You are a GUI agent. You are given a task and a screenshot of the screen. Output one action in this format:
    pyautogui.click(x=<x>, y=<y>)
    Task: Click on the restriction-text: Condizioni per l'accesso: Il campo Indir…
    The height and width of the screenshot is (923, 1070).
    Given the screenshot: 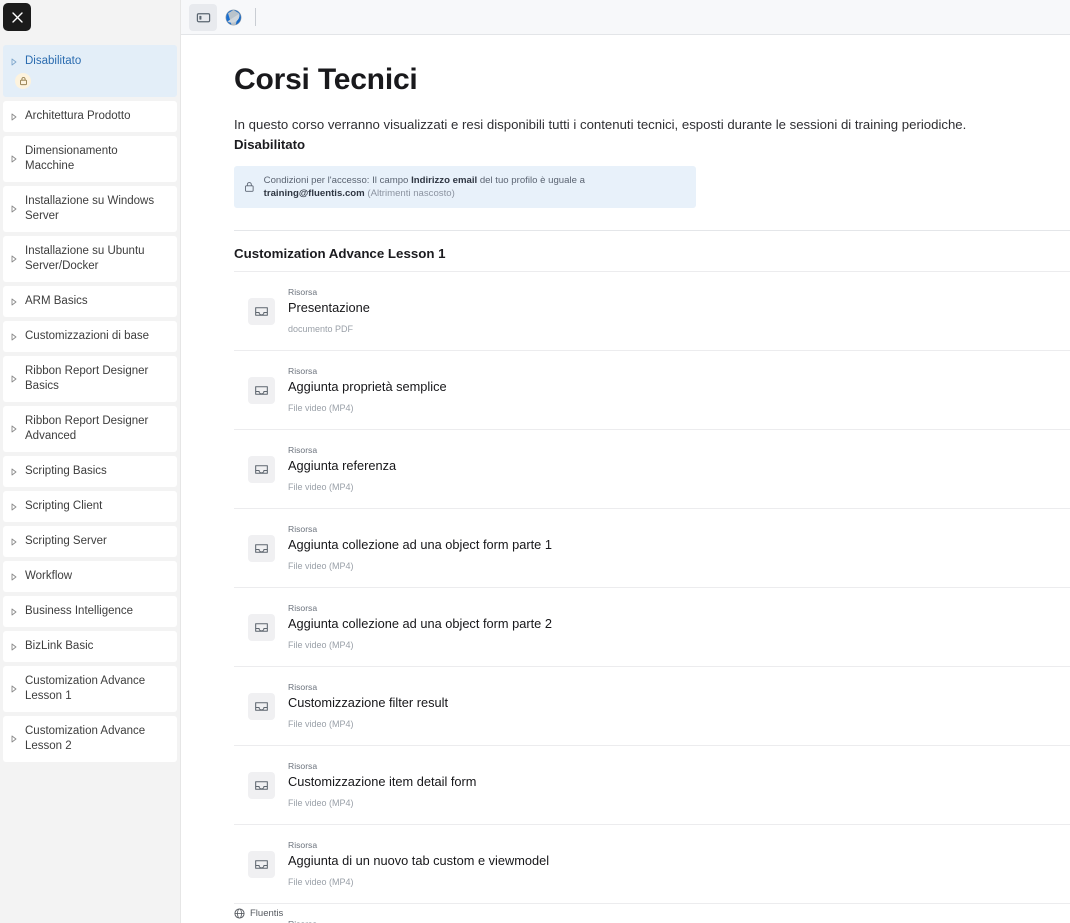 What is the action you would take?
    pyautogui.click(x=475, y=187)
    